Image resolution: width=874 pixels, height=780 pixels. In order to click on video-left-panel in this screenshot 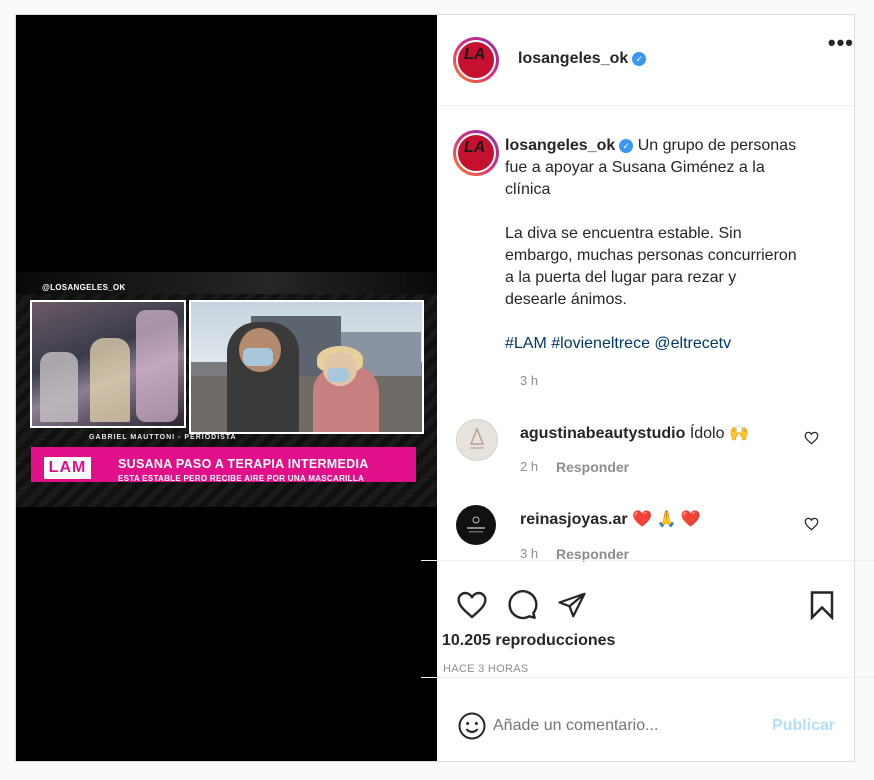, I will do `click(108, 364)`.